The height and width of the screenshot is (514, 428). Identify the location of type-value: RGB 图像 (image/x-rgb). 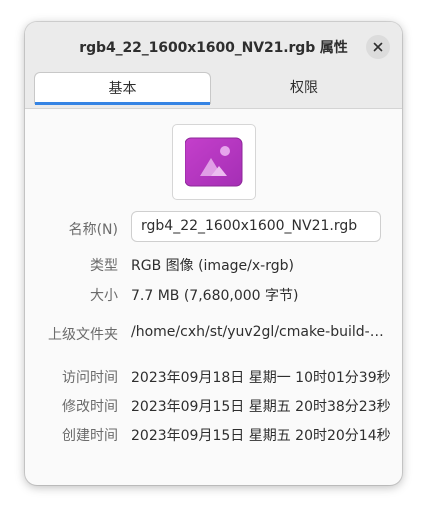
(212, 266).